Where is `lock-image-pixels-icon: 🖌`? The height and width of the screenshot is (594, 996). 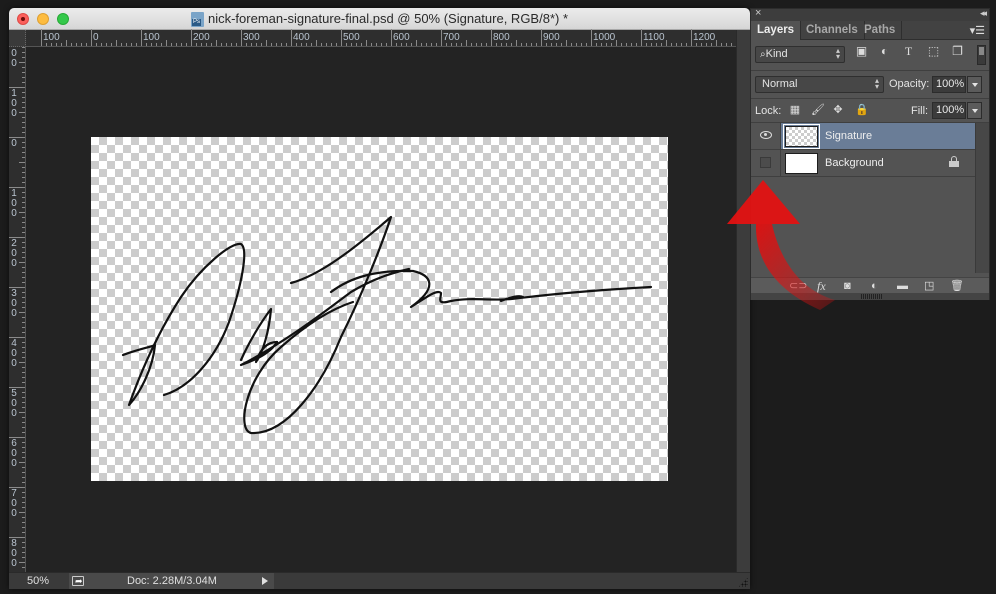
lock-image-pixels-icon: 🖌 is located at coordinates (818, 110).